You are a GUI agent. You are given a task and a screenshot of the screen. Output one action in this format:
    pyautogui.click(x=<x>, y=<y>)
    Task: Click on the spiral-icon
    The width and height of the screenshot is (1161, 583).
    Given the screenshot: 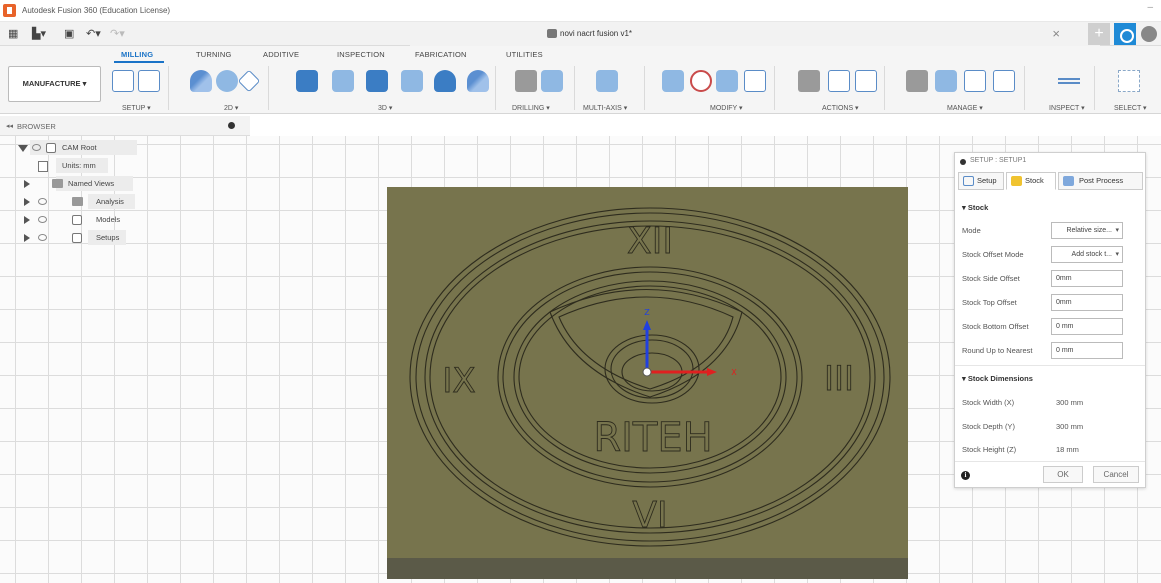 What is the action you would take?
    pyautogui.click(x=478, y=81)
    